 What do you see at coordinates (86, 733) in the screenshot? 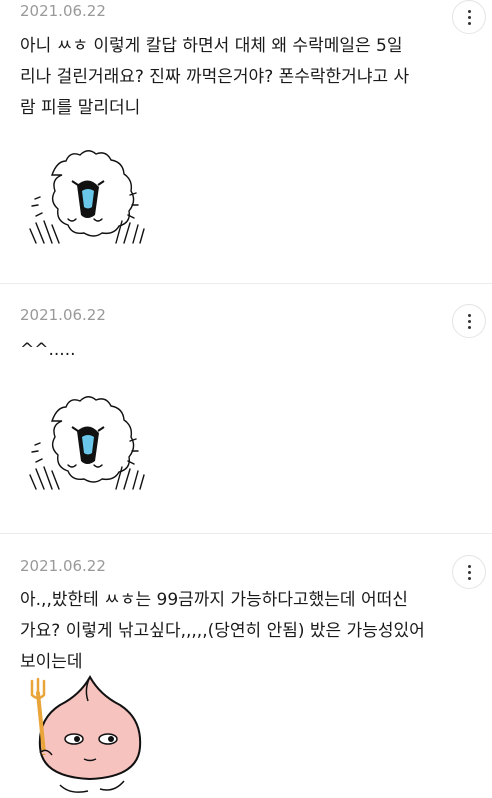
I see `peach-with-fork-sticker` at bounding box center [86, 733].